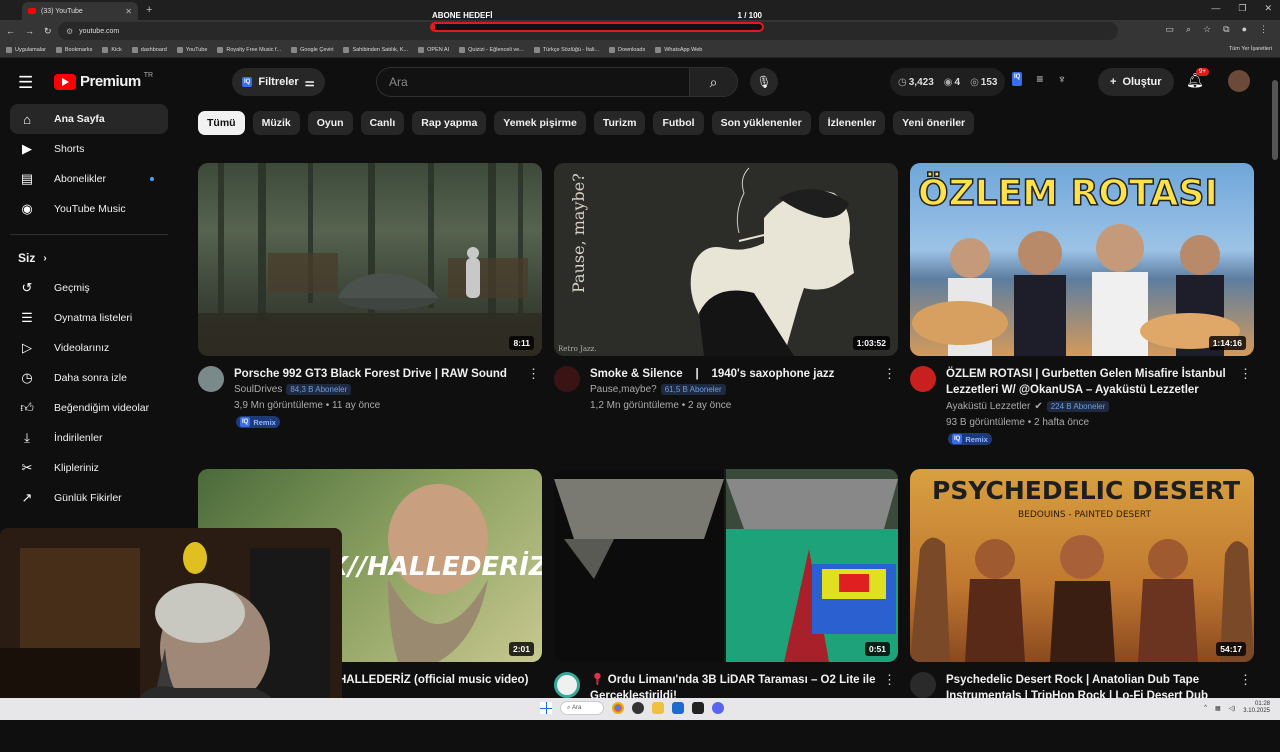  I want to click on back-icon: ←, so click(10, 31).